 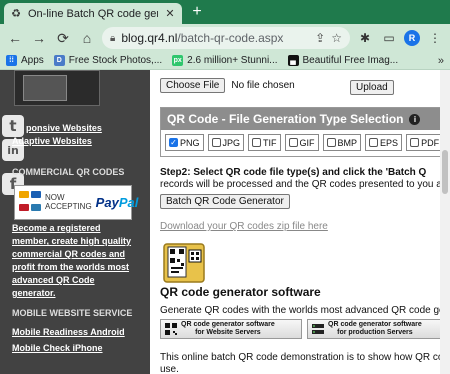 What do you see at coordinates (202, 38) in the screenshot?
I see `url-text: blog.qr4.nl/batch-qr-code.aspx` at bounding box center [202, 38].